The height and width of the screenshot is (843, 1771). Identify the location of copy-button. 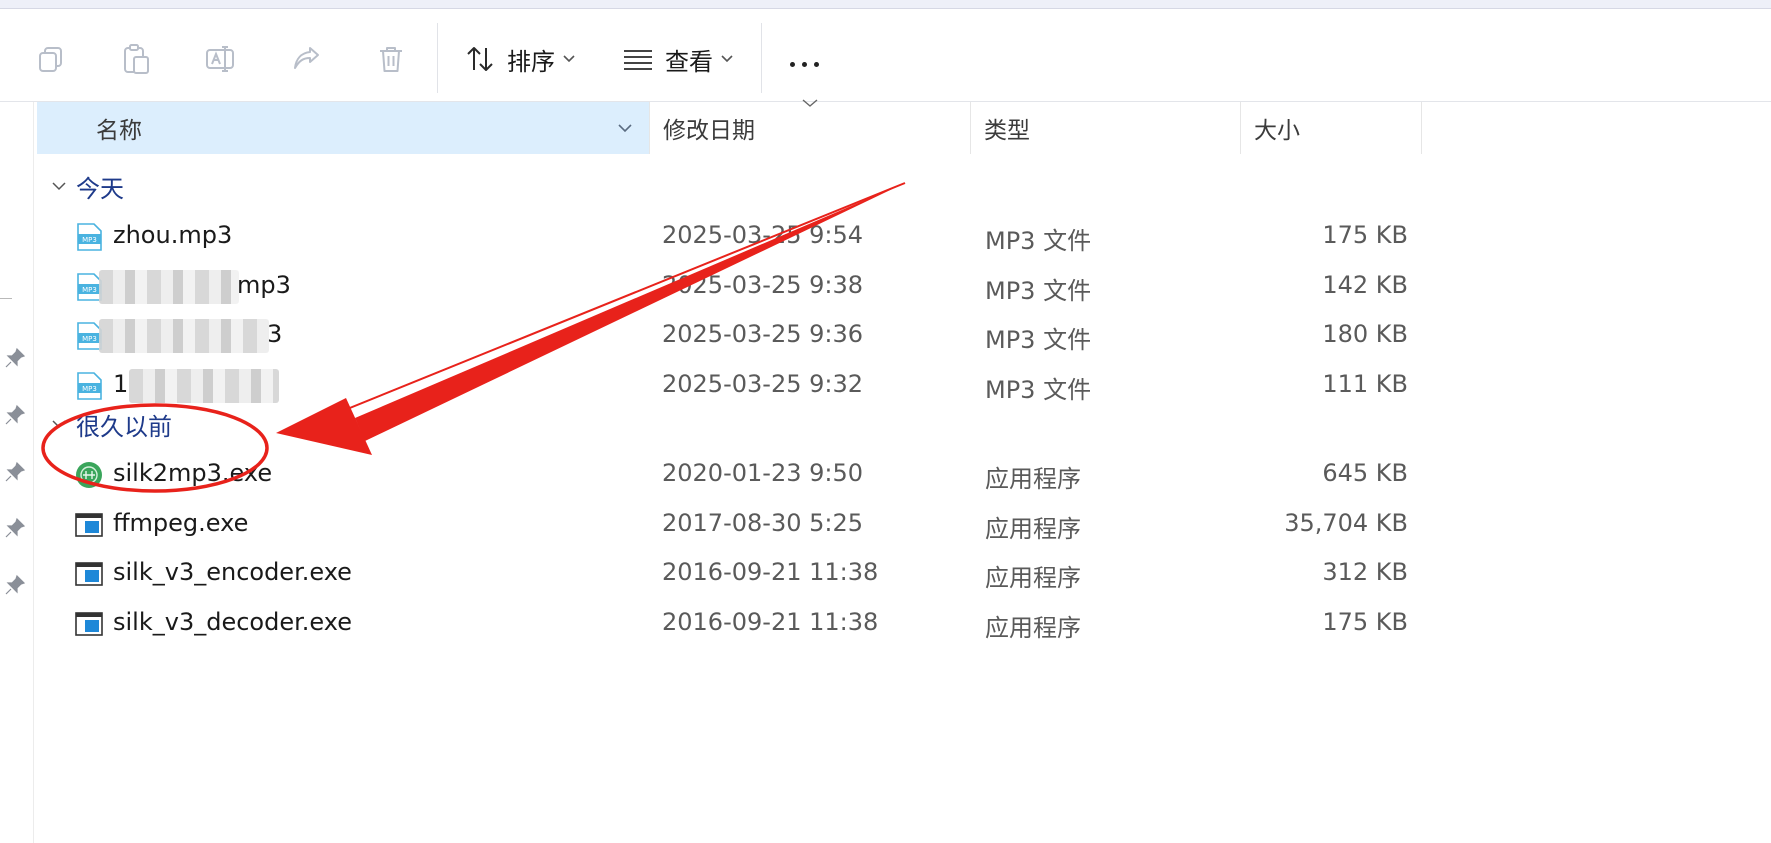
(51, 59).